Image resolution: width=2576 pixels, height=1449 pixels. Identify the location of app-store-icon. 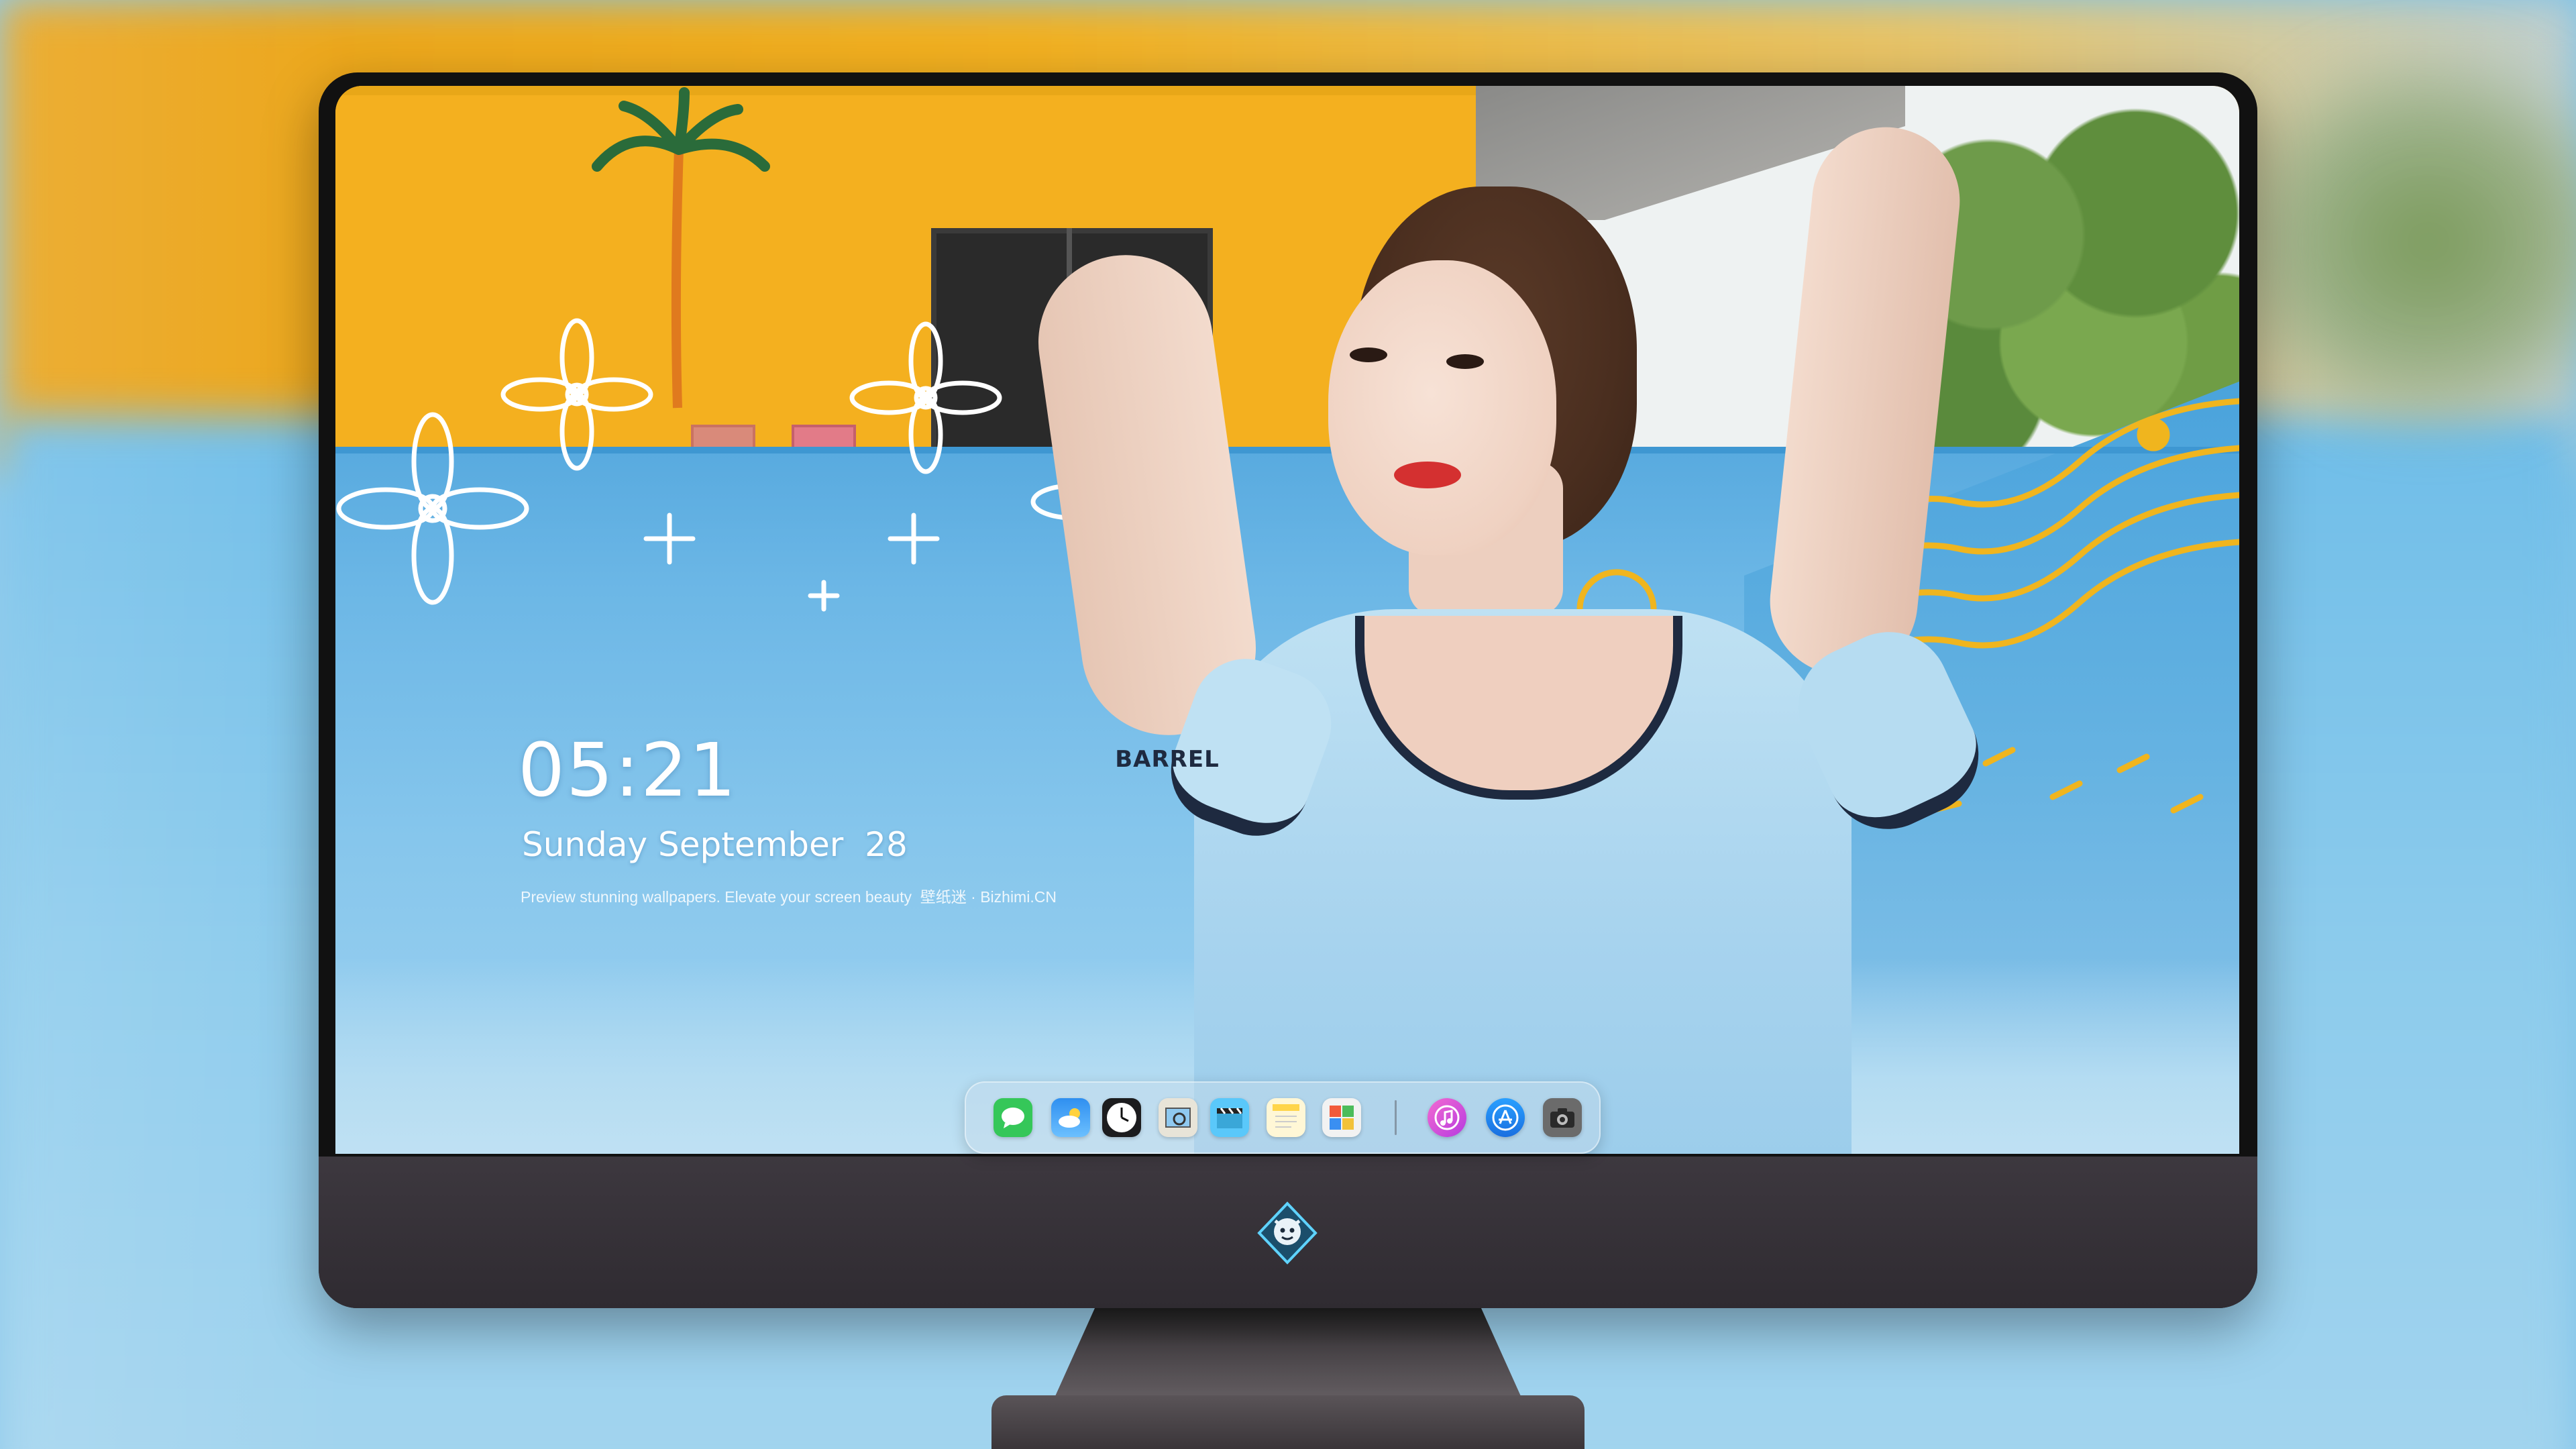
(1505, 1117).